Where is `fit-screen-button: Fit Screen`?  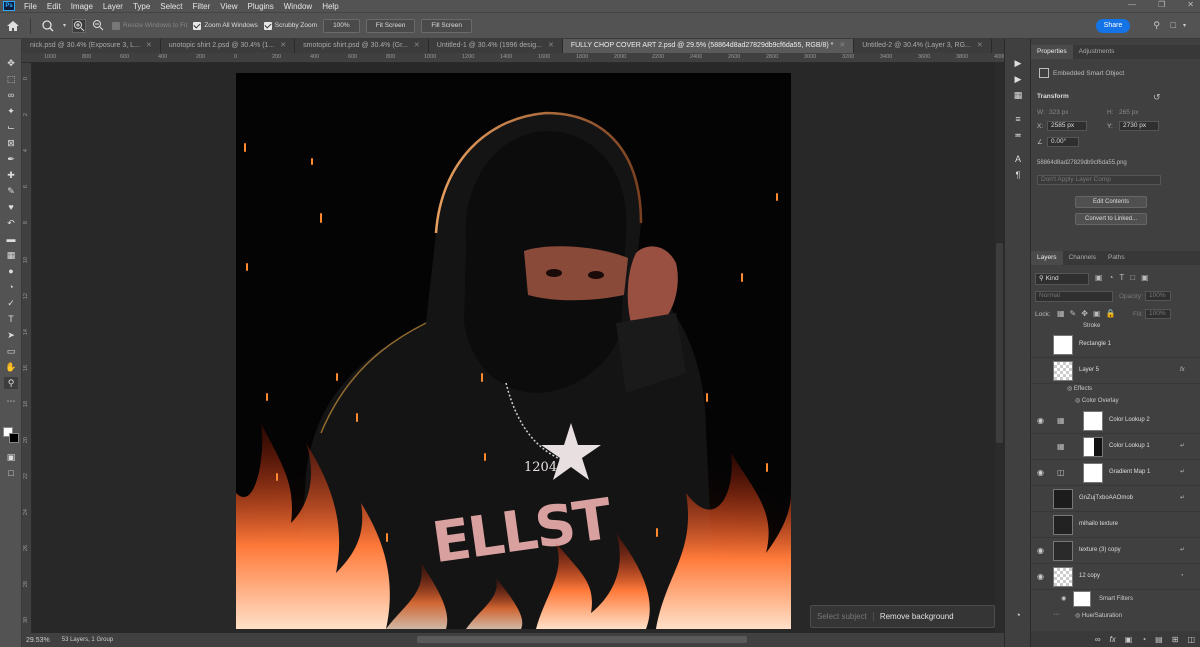
fit-screen-button: Fit Screen is located at coordinates (390, 25).